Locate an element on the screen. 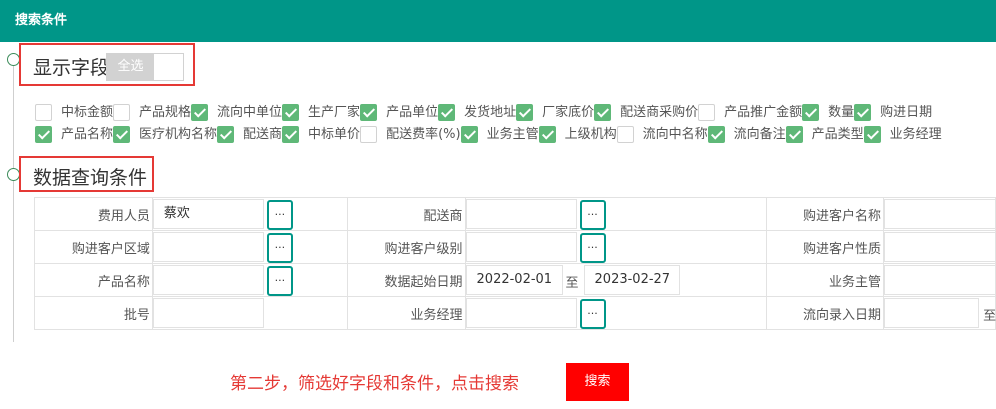  batch-no-input is located at coordinates (208, 313).